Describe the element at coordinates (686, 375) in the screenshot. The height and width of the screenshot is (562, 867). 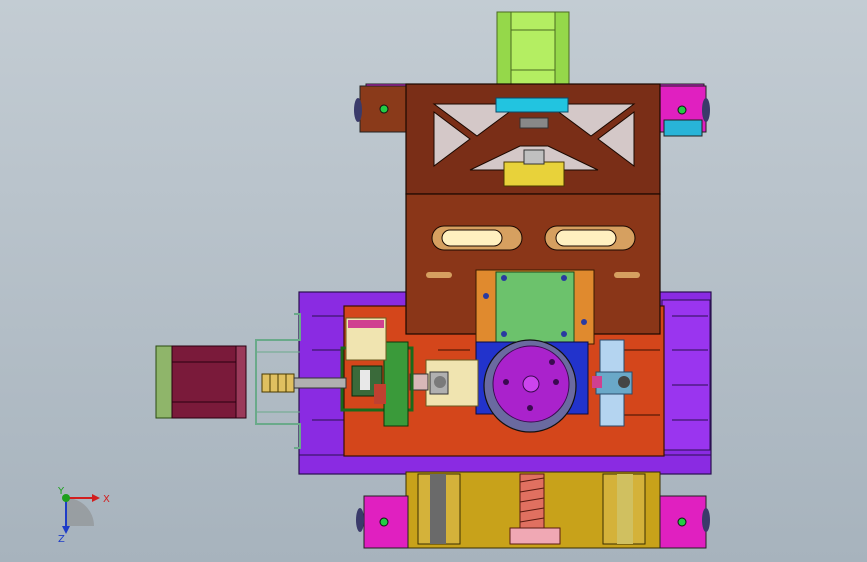
I see `right-rail-ribs` at that location.